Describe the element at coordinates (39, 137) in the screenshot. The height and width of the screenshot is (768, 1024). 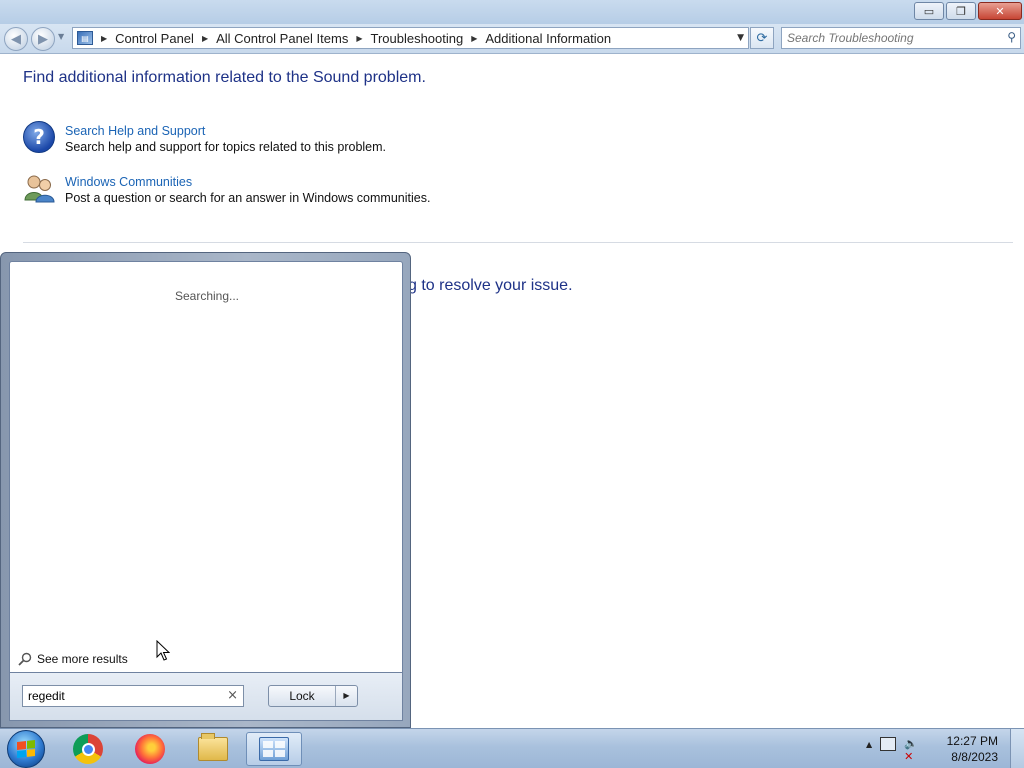
I see `help-question-icon: ?` at that location.